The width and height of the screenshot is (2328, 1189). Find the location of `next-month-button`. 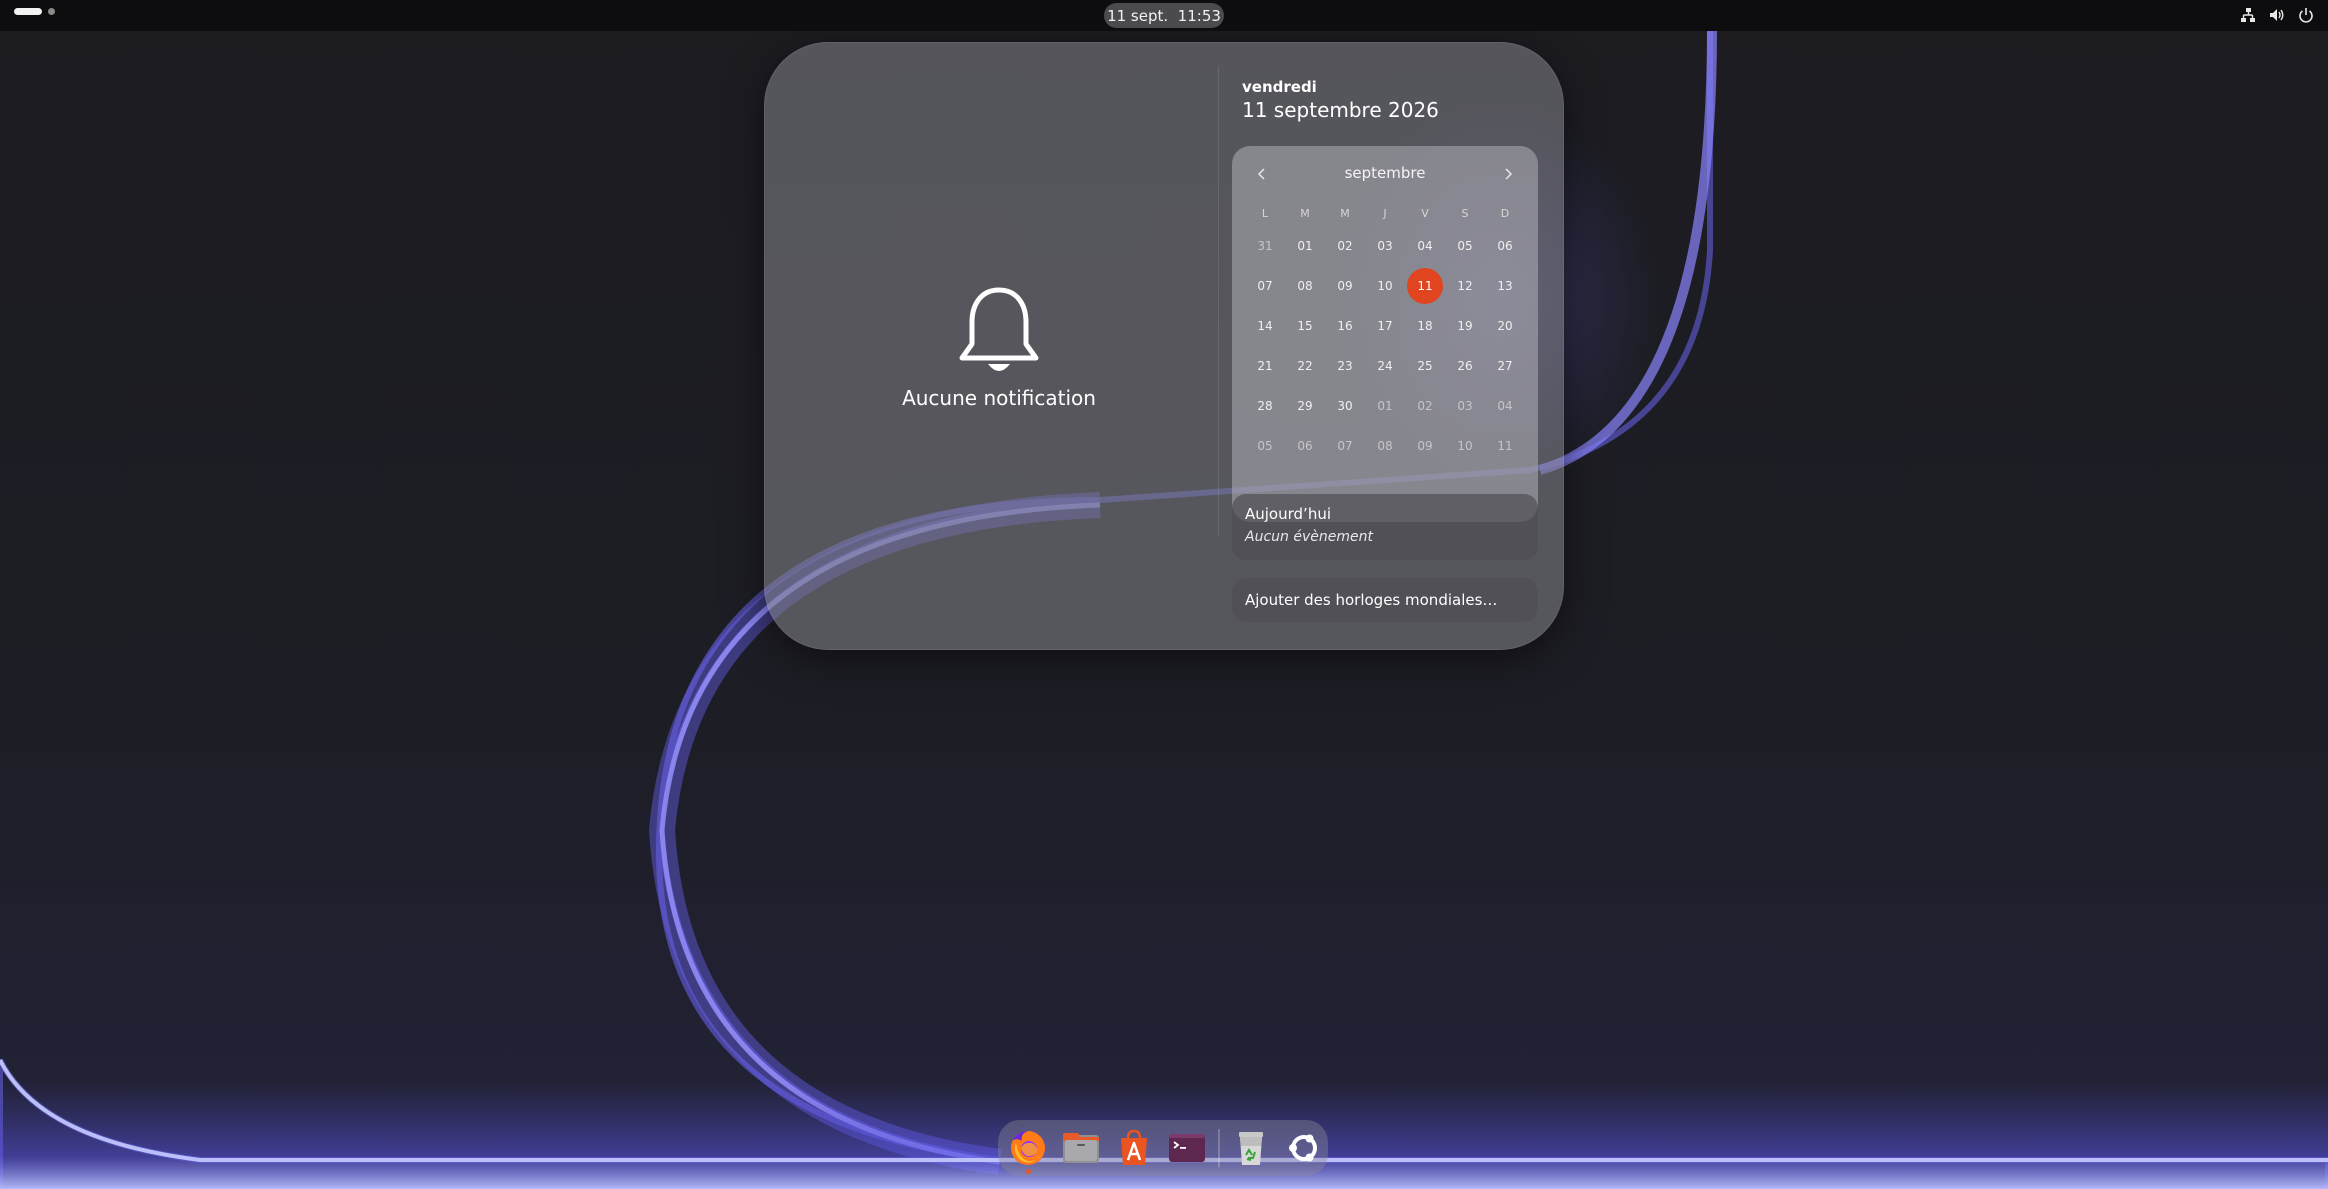

next-month-button is located at coordinates (1508, 174).